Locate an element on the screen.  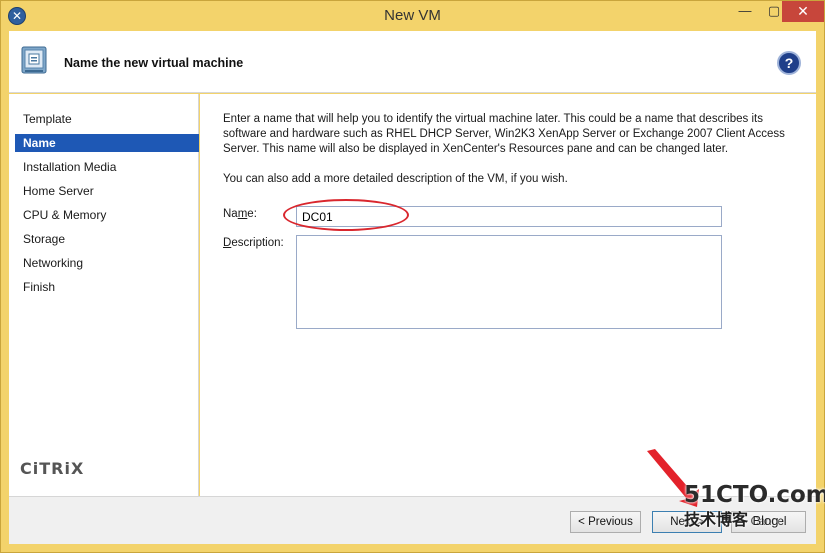
description-label: Description: is located at coordinates (253, 243).